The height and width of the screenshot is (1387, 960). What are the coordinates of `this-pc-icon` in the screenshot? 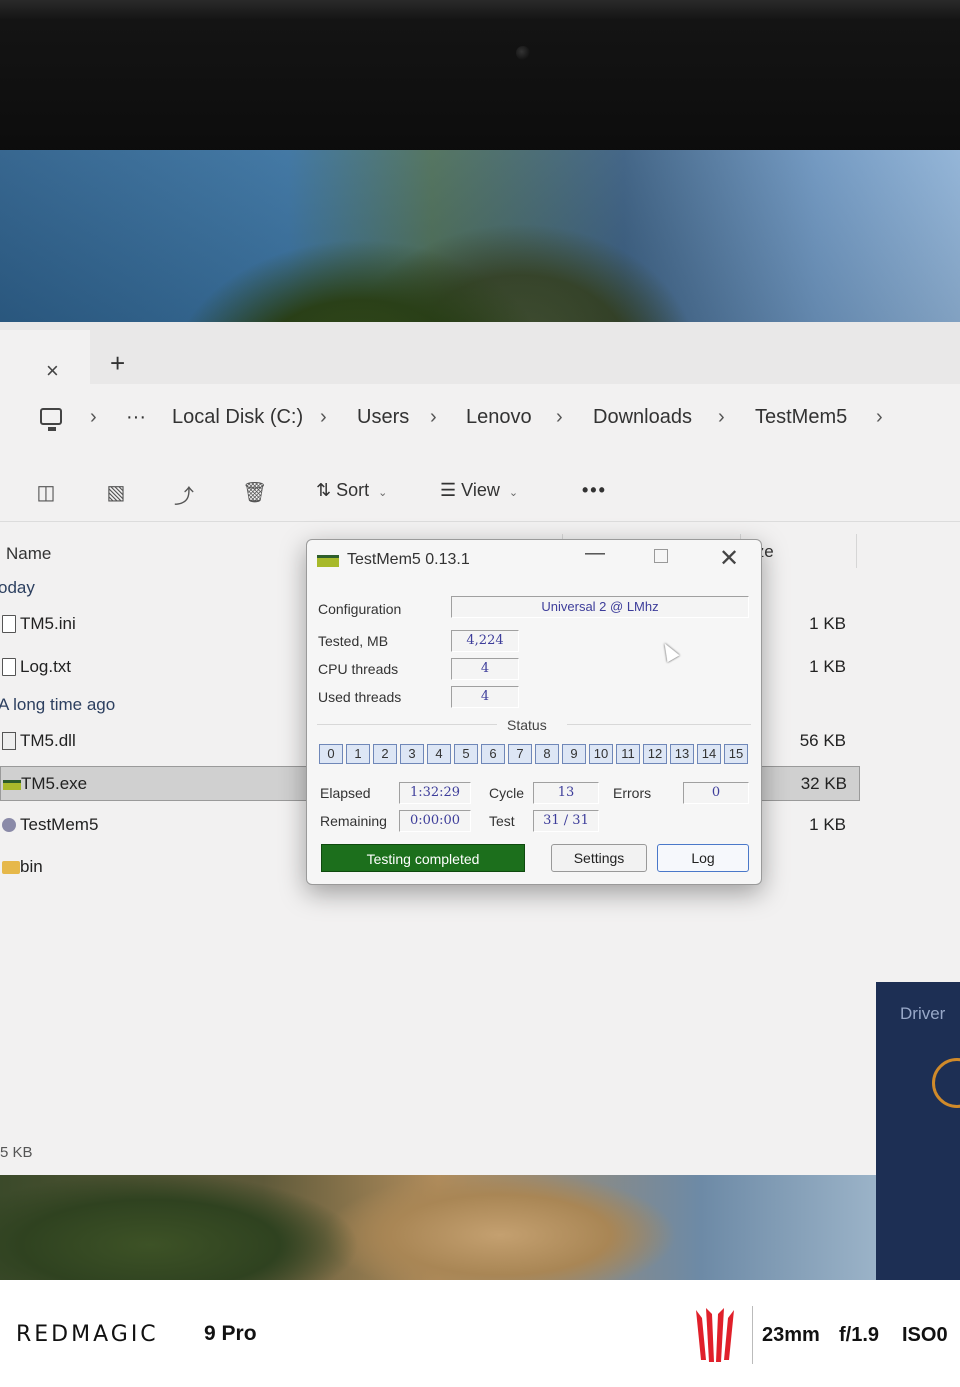 It's located at (51, 419).